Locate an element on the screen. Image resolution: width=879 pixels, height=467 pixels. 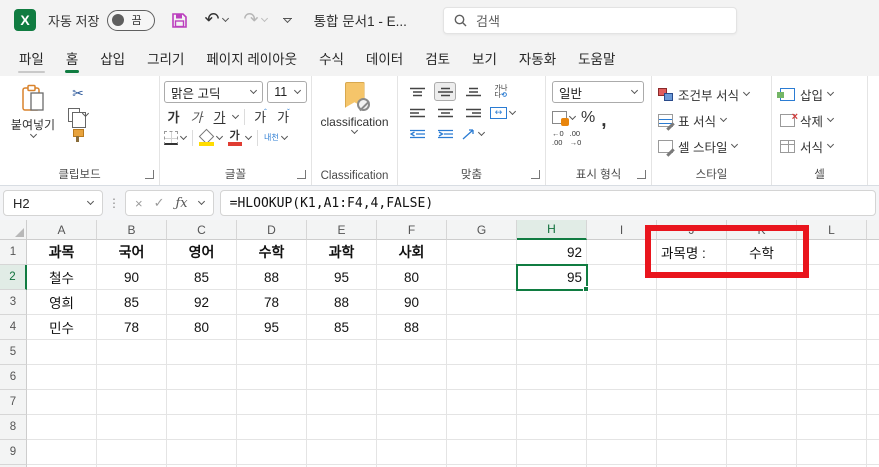
increase-indent-button is located at coordinates (445, 133).